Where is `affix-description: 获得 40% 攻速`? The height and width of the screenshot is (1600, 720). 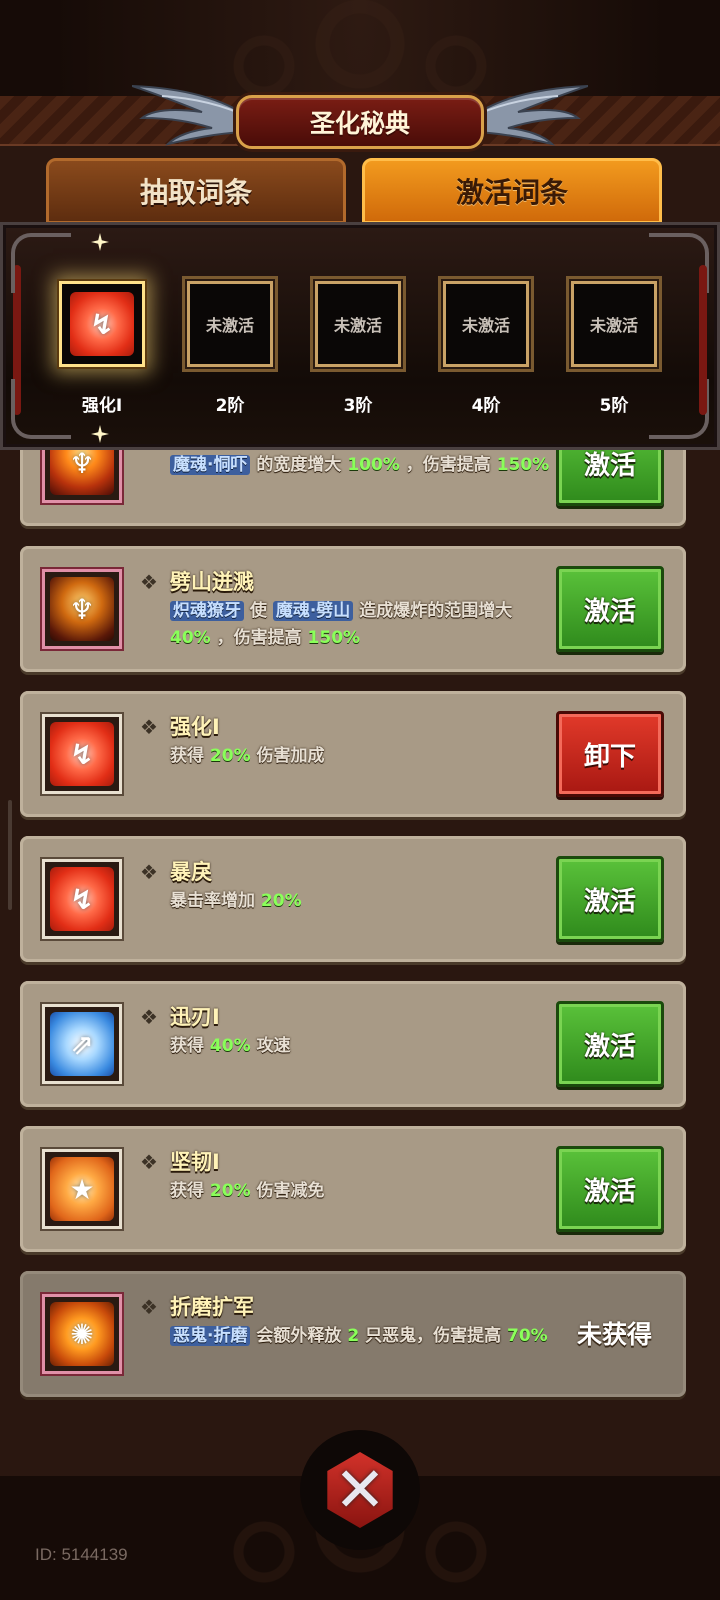 affix-description: 获得 40% 攻速 is located at coordinates (360, 1046).